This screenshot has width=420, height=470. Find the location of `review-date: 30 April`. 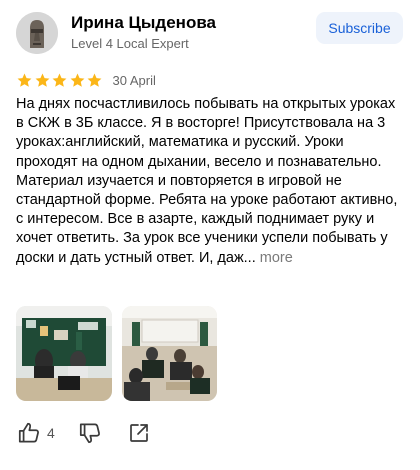

review-date: 30 April is located at coordinates (134, 80).